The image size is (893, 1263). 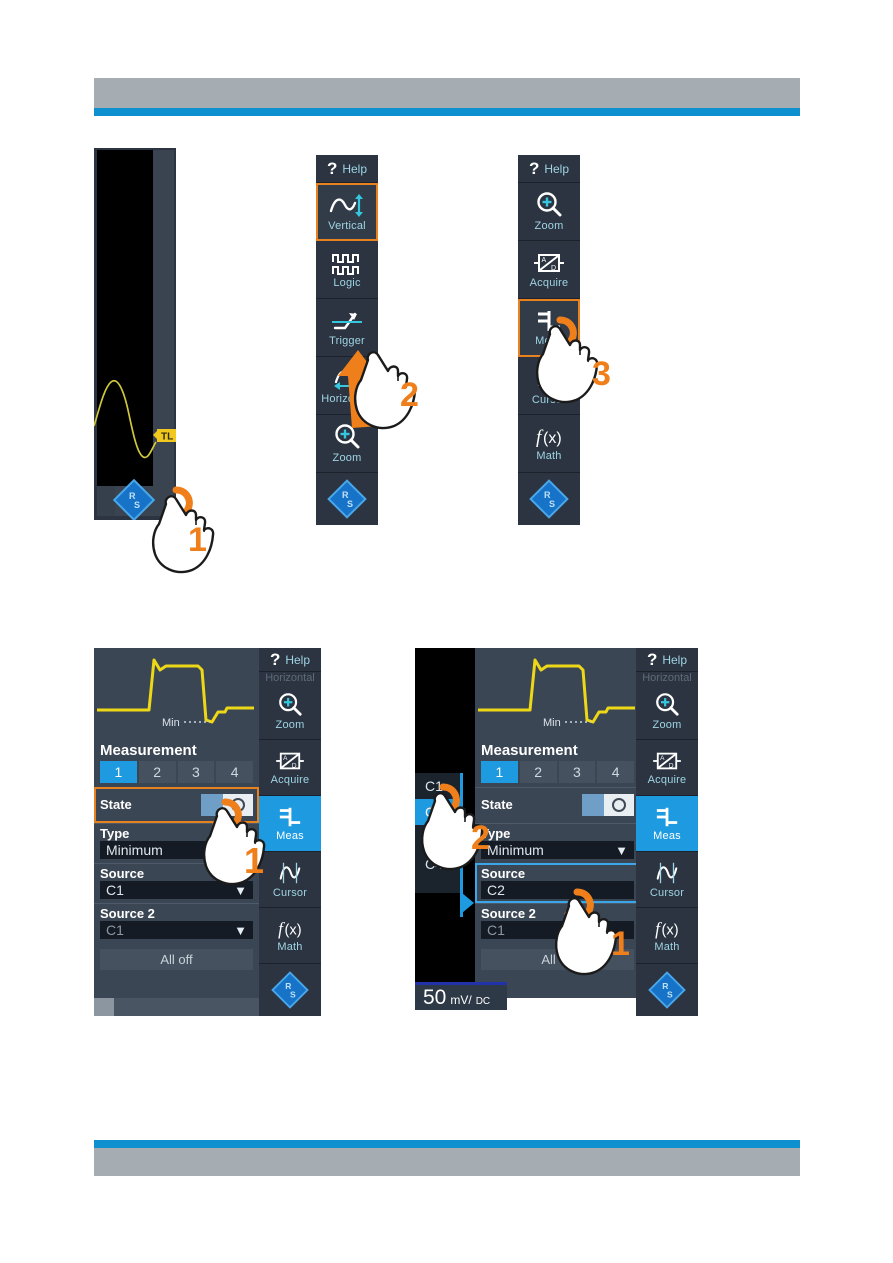 I want to click on channel-option-c4: C4, so click(x=438, y=864).